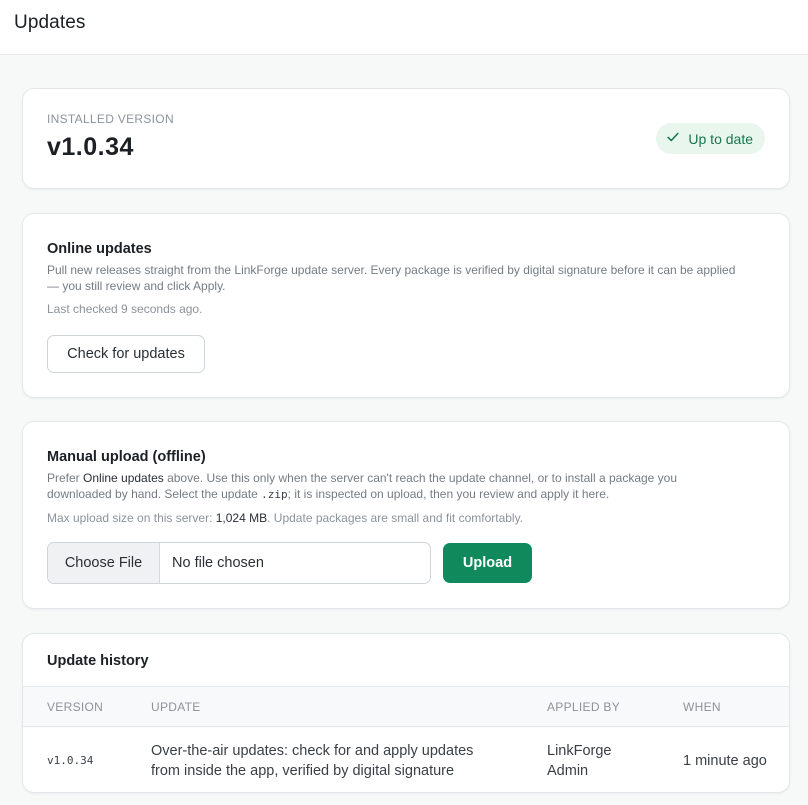  Describe the element at coordinates (125, 309) in the screenshot. I see `last-checked-text: Last checked 9 seconds ago.` at that location.